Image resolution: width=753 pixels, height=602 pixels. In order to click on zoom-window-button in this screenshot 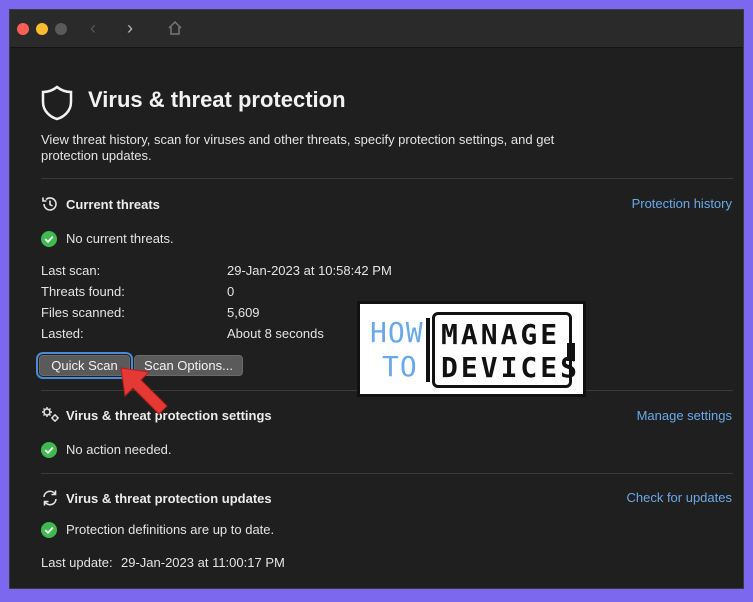, I will do `click(61, 29)`.